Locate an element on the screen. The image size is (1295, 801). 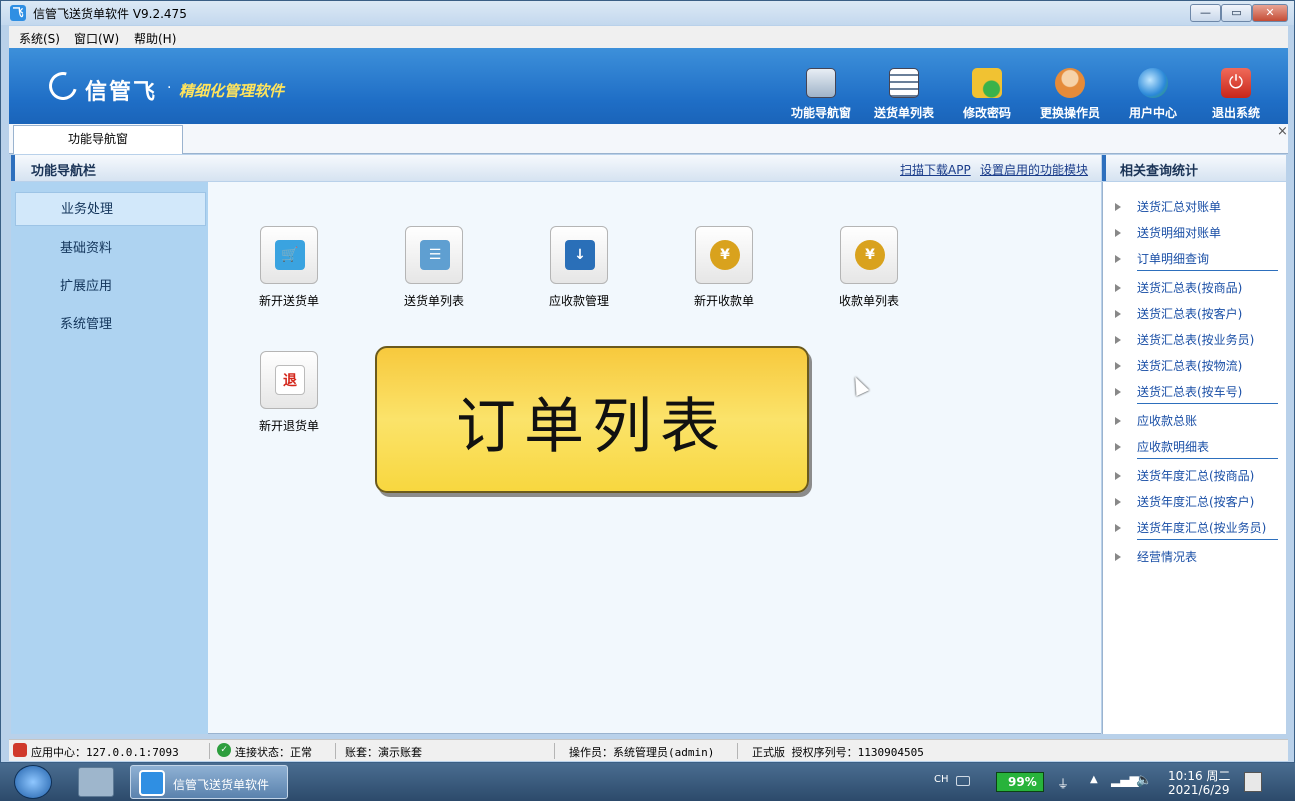
tile-new-delivery: 🛒 新开送货单 is located at coordinates (289, 267).